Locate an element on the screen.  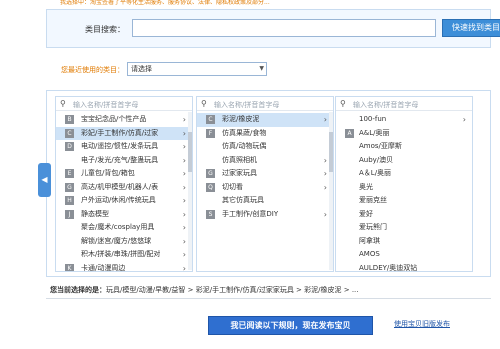
list-item: Q 切切看 › is located at coordinates (265, 188).